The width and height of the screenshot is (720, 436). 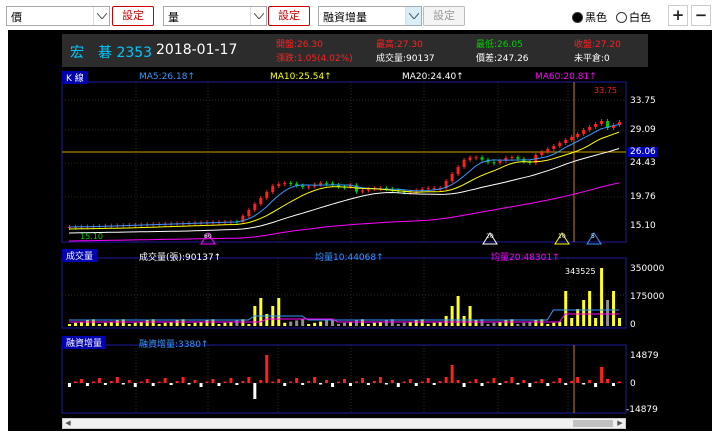 What do you see at coordinates (344, 423) in the screenshot?
I see `chart-scrollbar: ◀ ▶` at bounding box center [344, 423].